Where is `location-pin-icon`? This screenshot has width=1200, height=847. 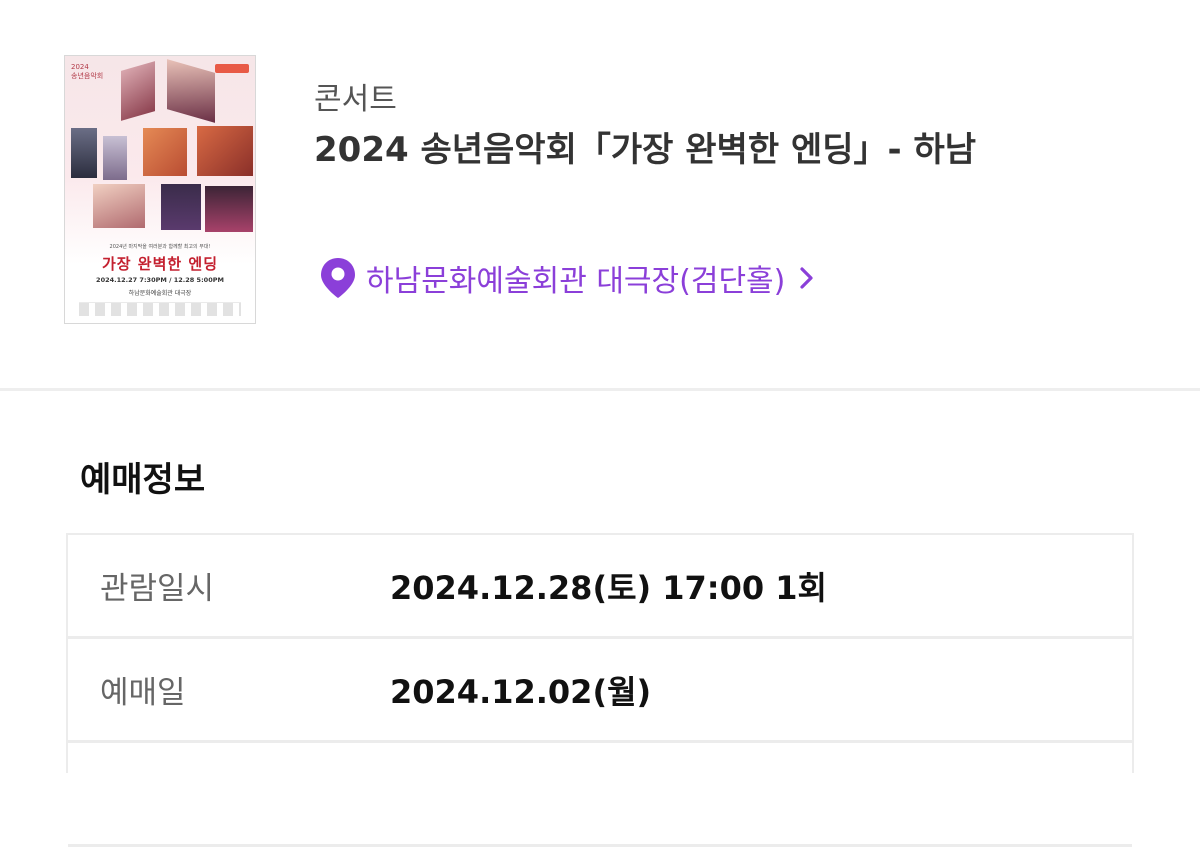
location-pin-icon is located at coordinates (338, 278).